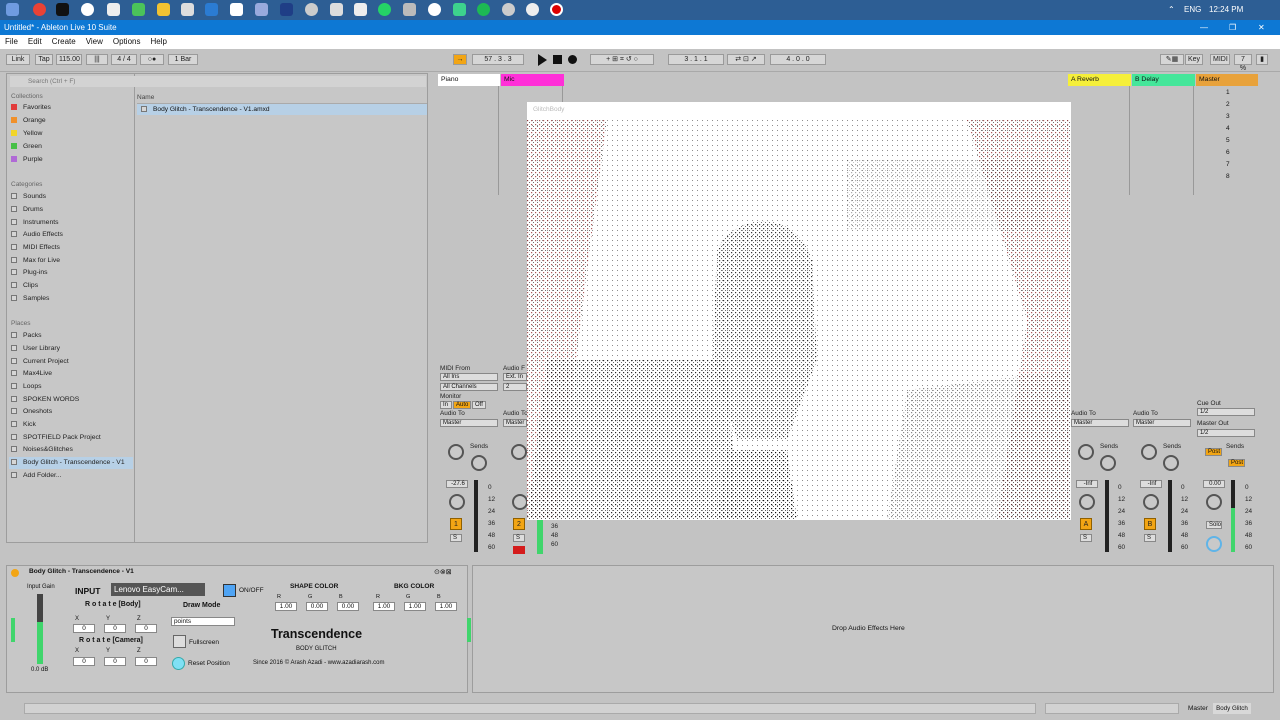 The width and height of the screenshot is (1280, 720). Describe the element at coordinates (218, 81) in the screenshot. I see `search-input: Search (Ctrl + F)` at that location.